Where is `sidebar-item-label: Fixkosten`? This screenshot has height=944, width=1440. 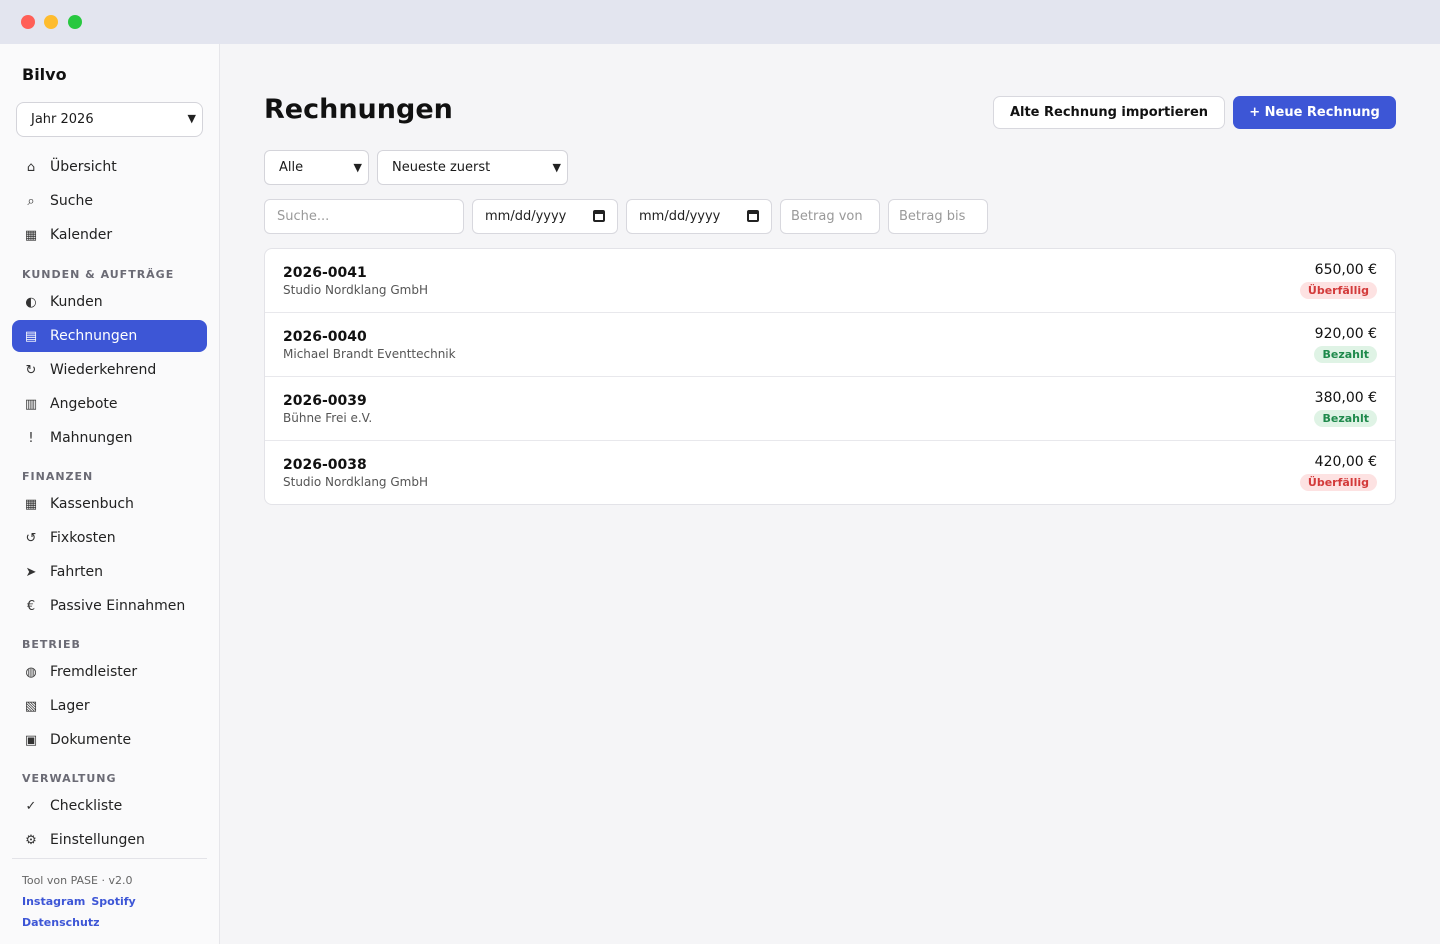
sidebar-item-label: Fixkosten is located at coordinates (83, 538).